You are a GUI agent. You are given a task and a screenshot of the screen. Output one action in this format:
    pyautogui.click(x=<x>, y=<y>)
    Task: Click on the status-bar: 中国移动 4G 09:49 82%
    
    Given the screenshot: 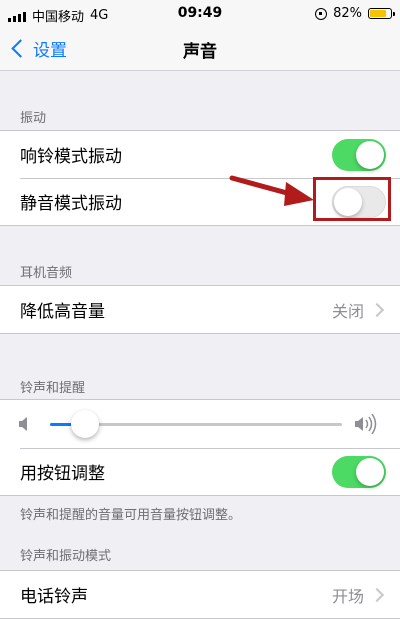 What is the action you would take?
    pyautogui.click(x=200, y=14)
    